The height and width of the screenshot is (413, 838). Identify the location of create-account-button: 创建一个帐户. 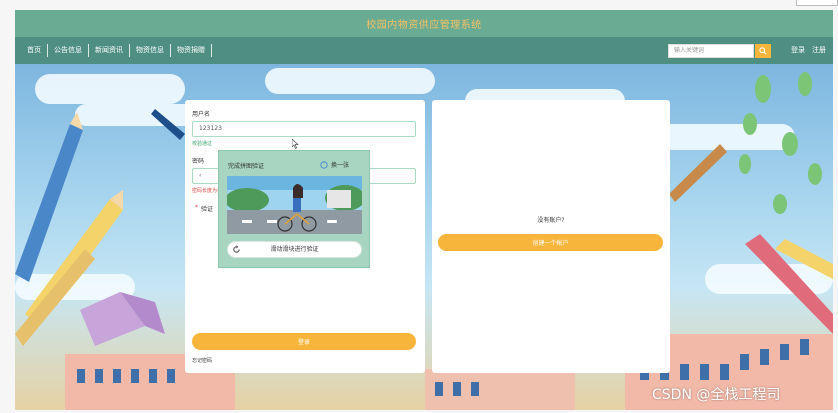
(550, 242).